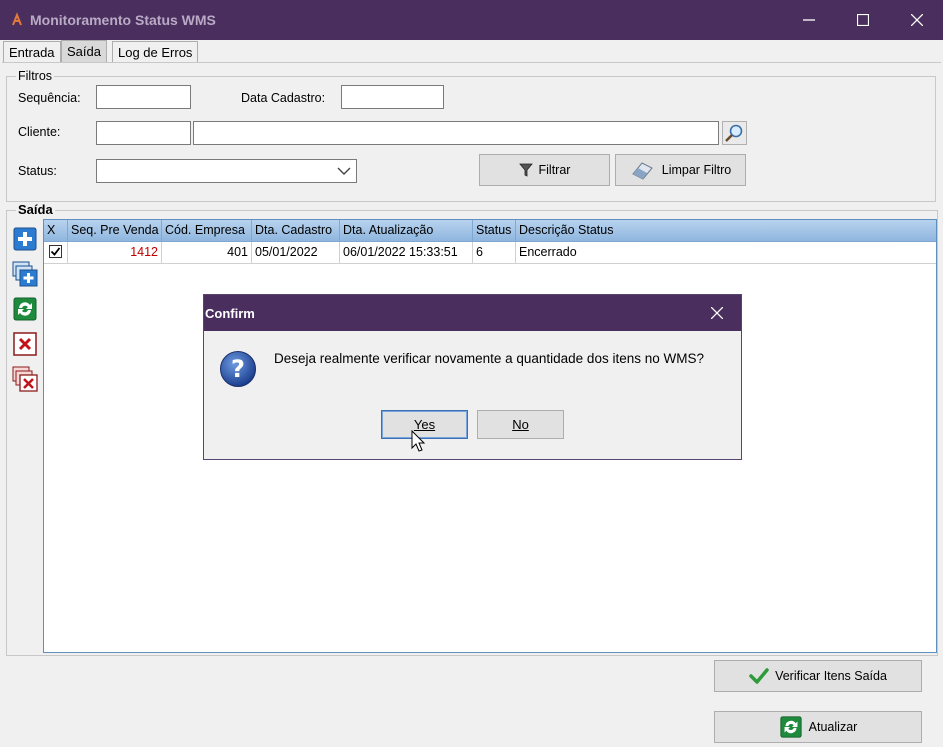 Image resolution: width=943 pixels, height=747 pixels. I want to click on status-label: Status:, so click(37, 171).